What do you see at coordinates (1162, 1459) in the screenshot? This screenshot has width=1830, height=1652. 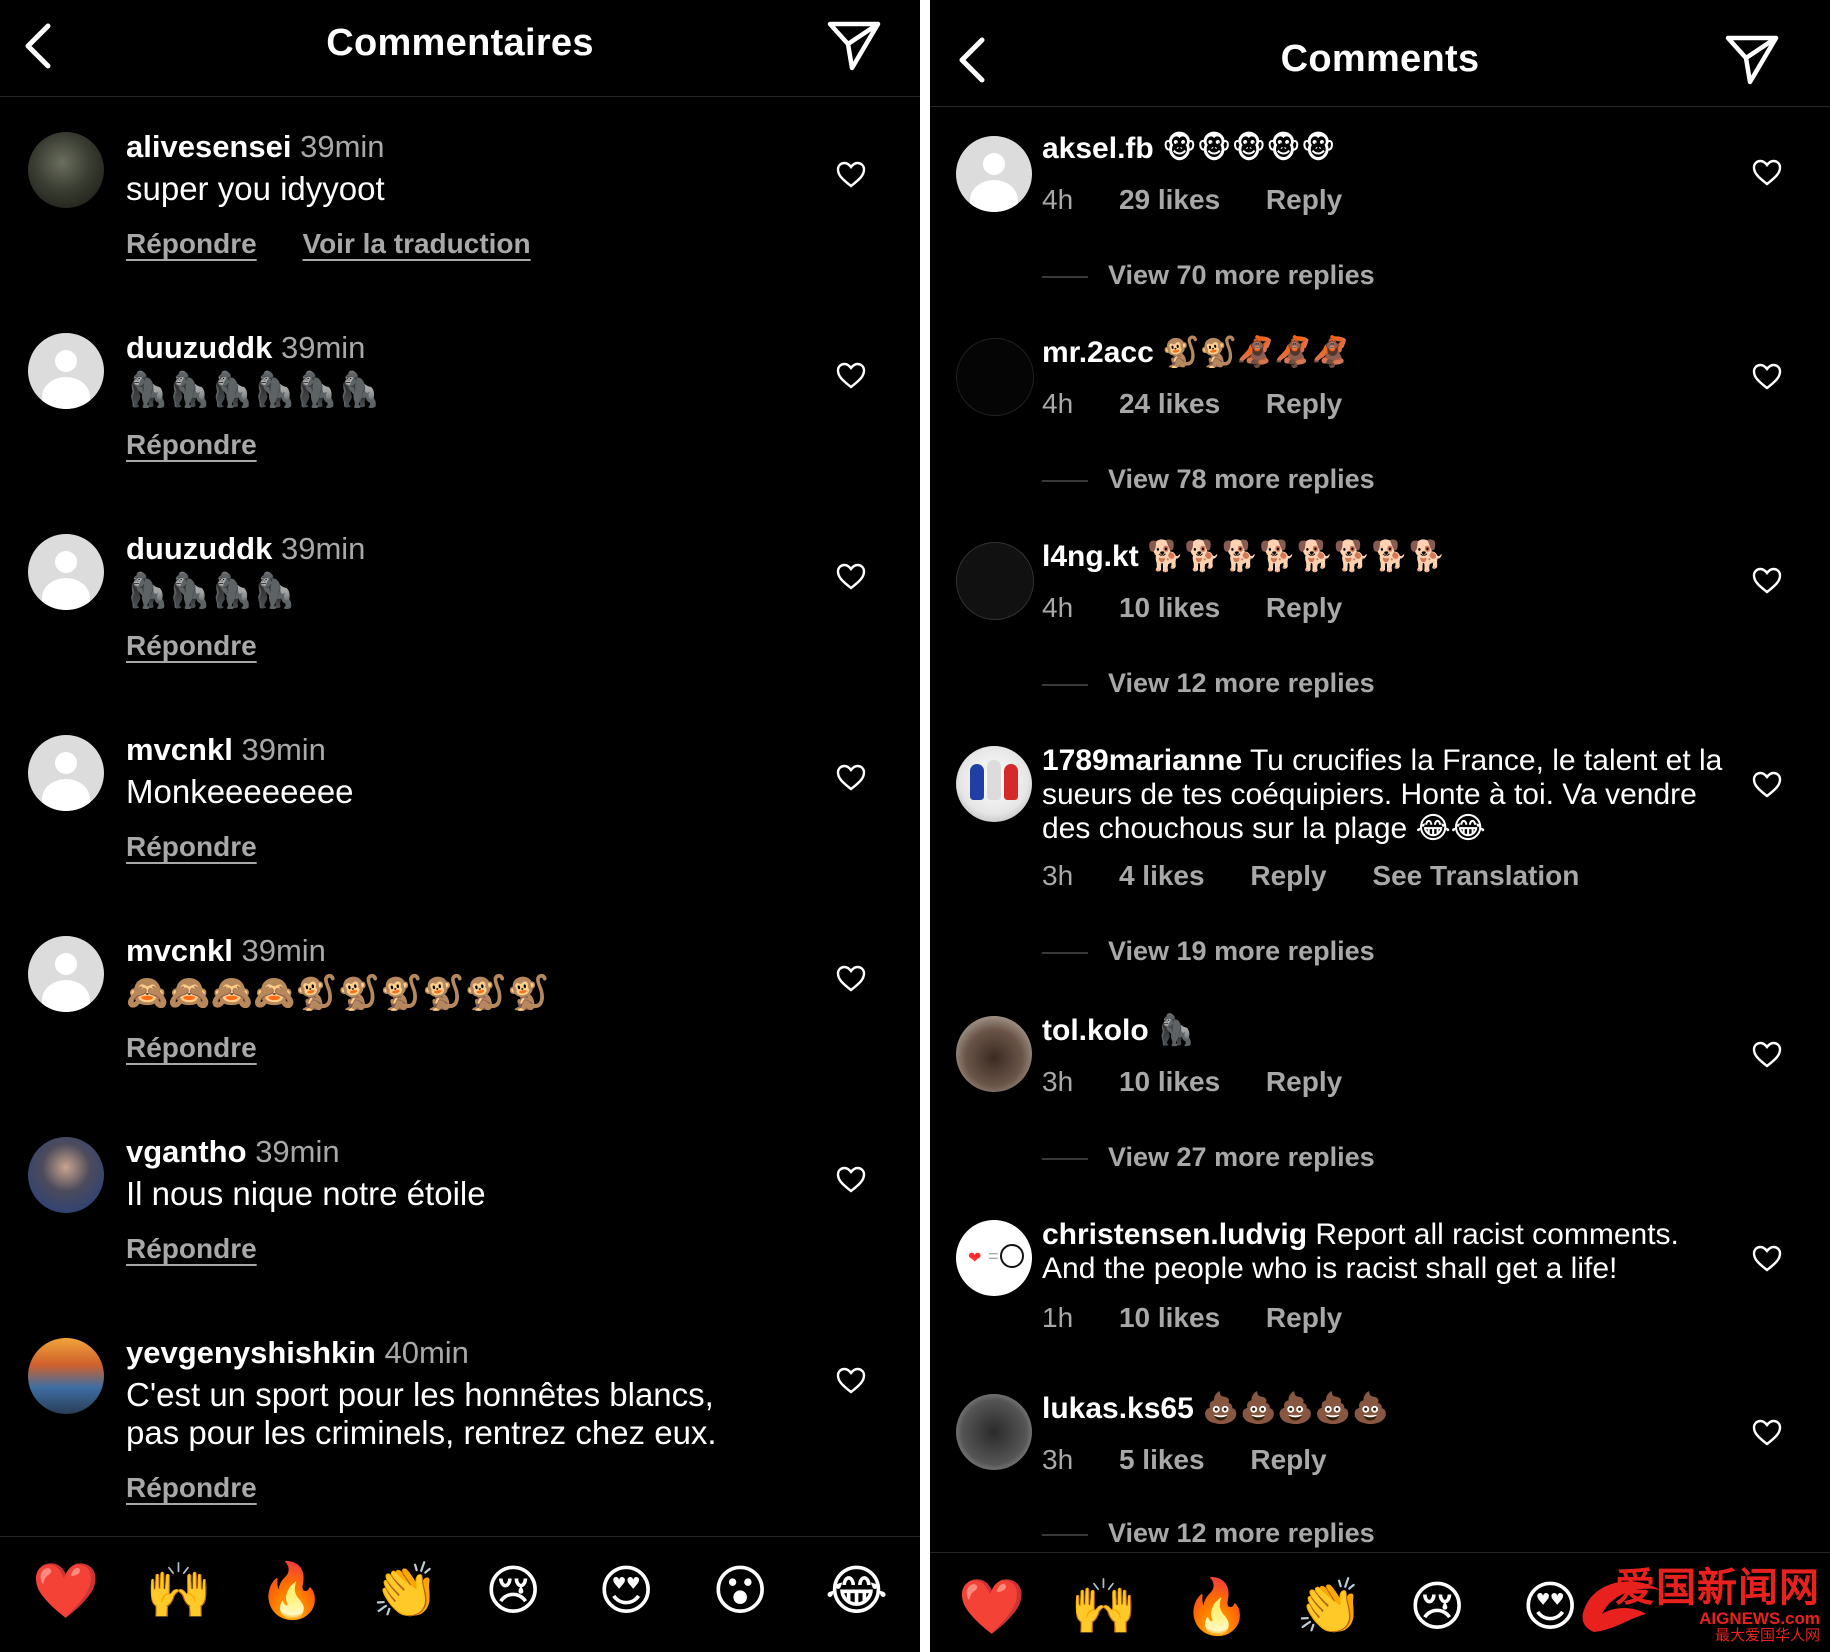 I see `likes-count: 5 likes` at bounding box center [1162, 1459].